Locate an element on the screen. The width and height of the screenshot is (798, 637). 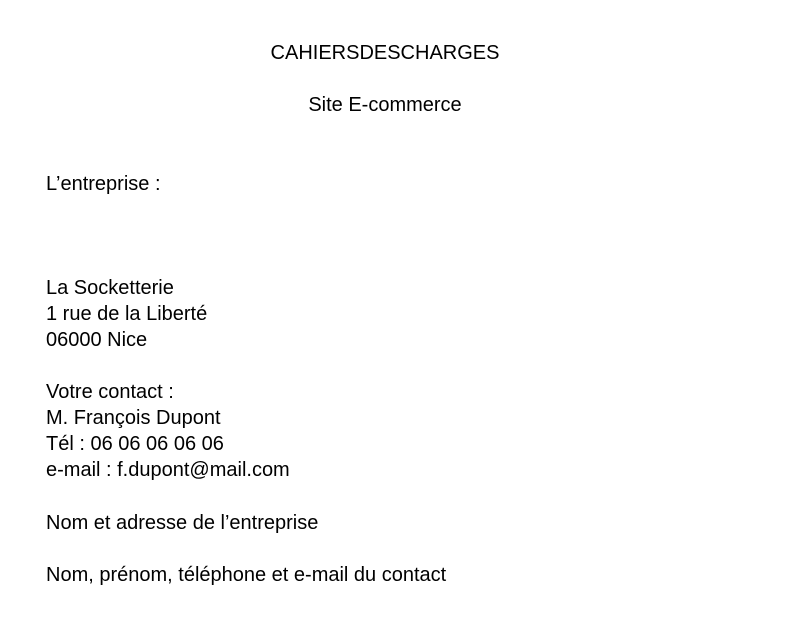
contact-phone: Tél : 06 06 06 06 06 is located at coordinates (135, 444).